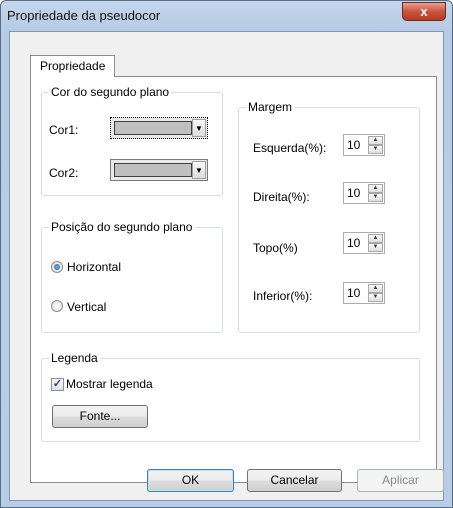 The width and height of the screenshot is (453, 508). I want to click on horizontal-label: Horizontal, so click(94, 267).